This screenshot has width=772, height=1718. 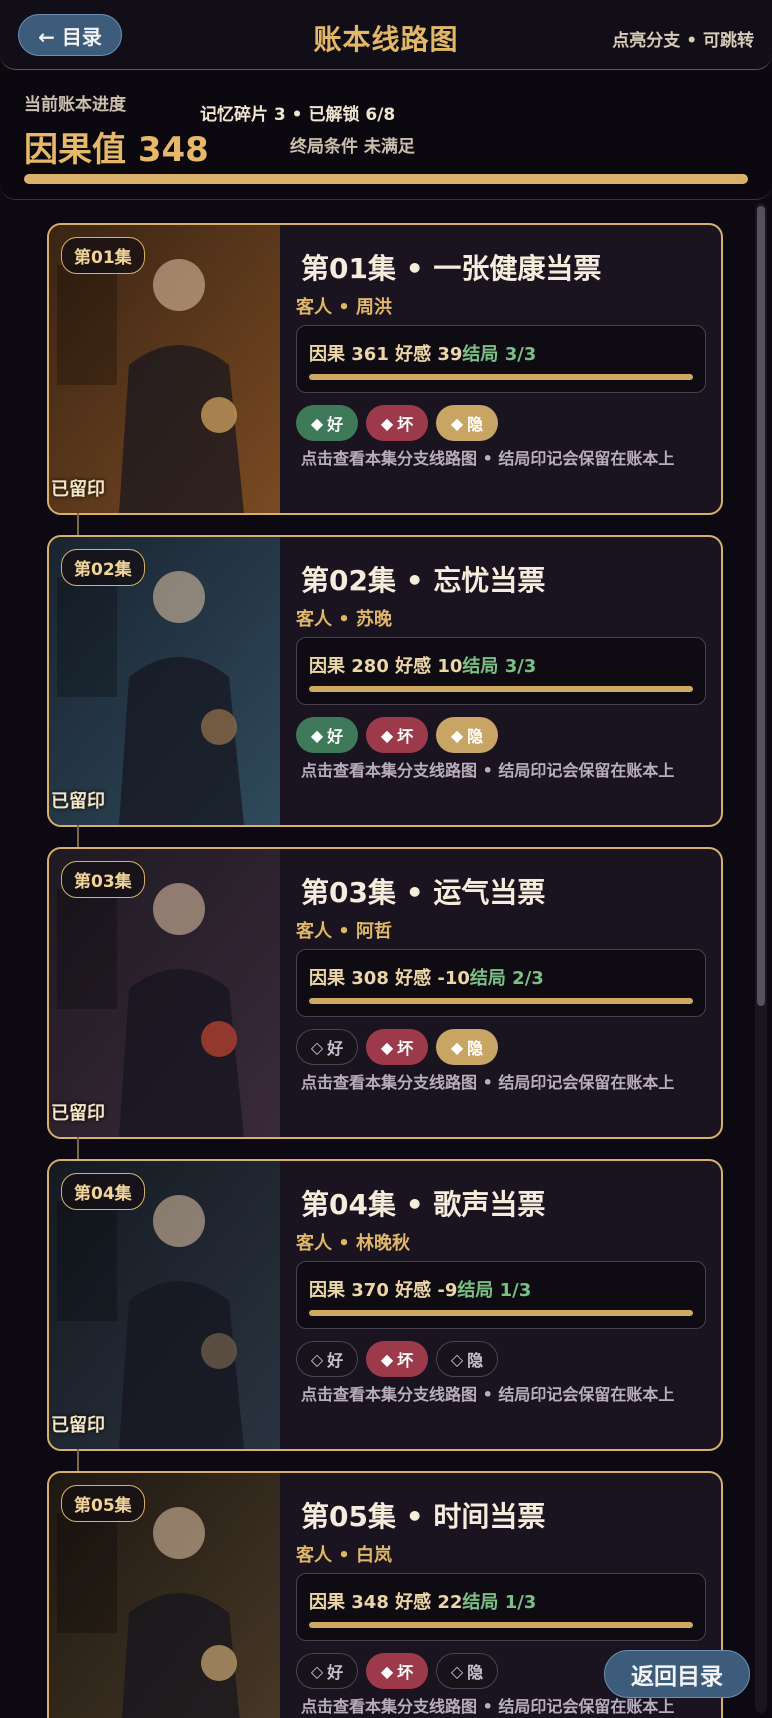 I want to click on ending-tags: ◇ 好 ◆ 坏 ◆ 隐, so click(x=397, y=1047).